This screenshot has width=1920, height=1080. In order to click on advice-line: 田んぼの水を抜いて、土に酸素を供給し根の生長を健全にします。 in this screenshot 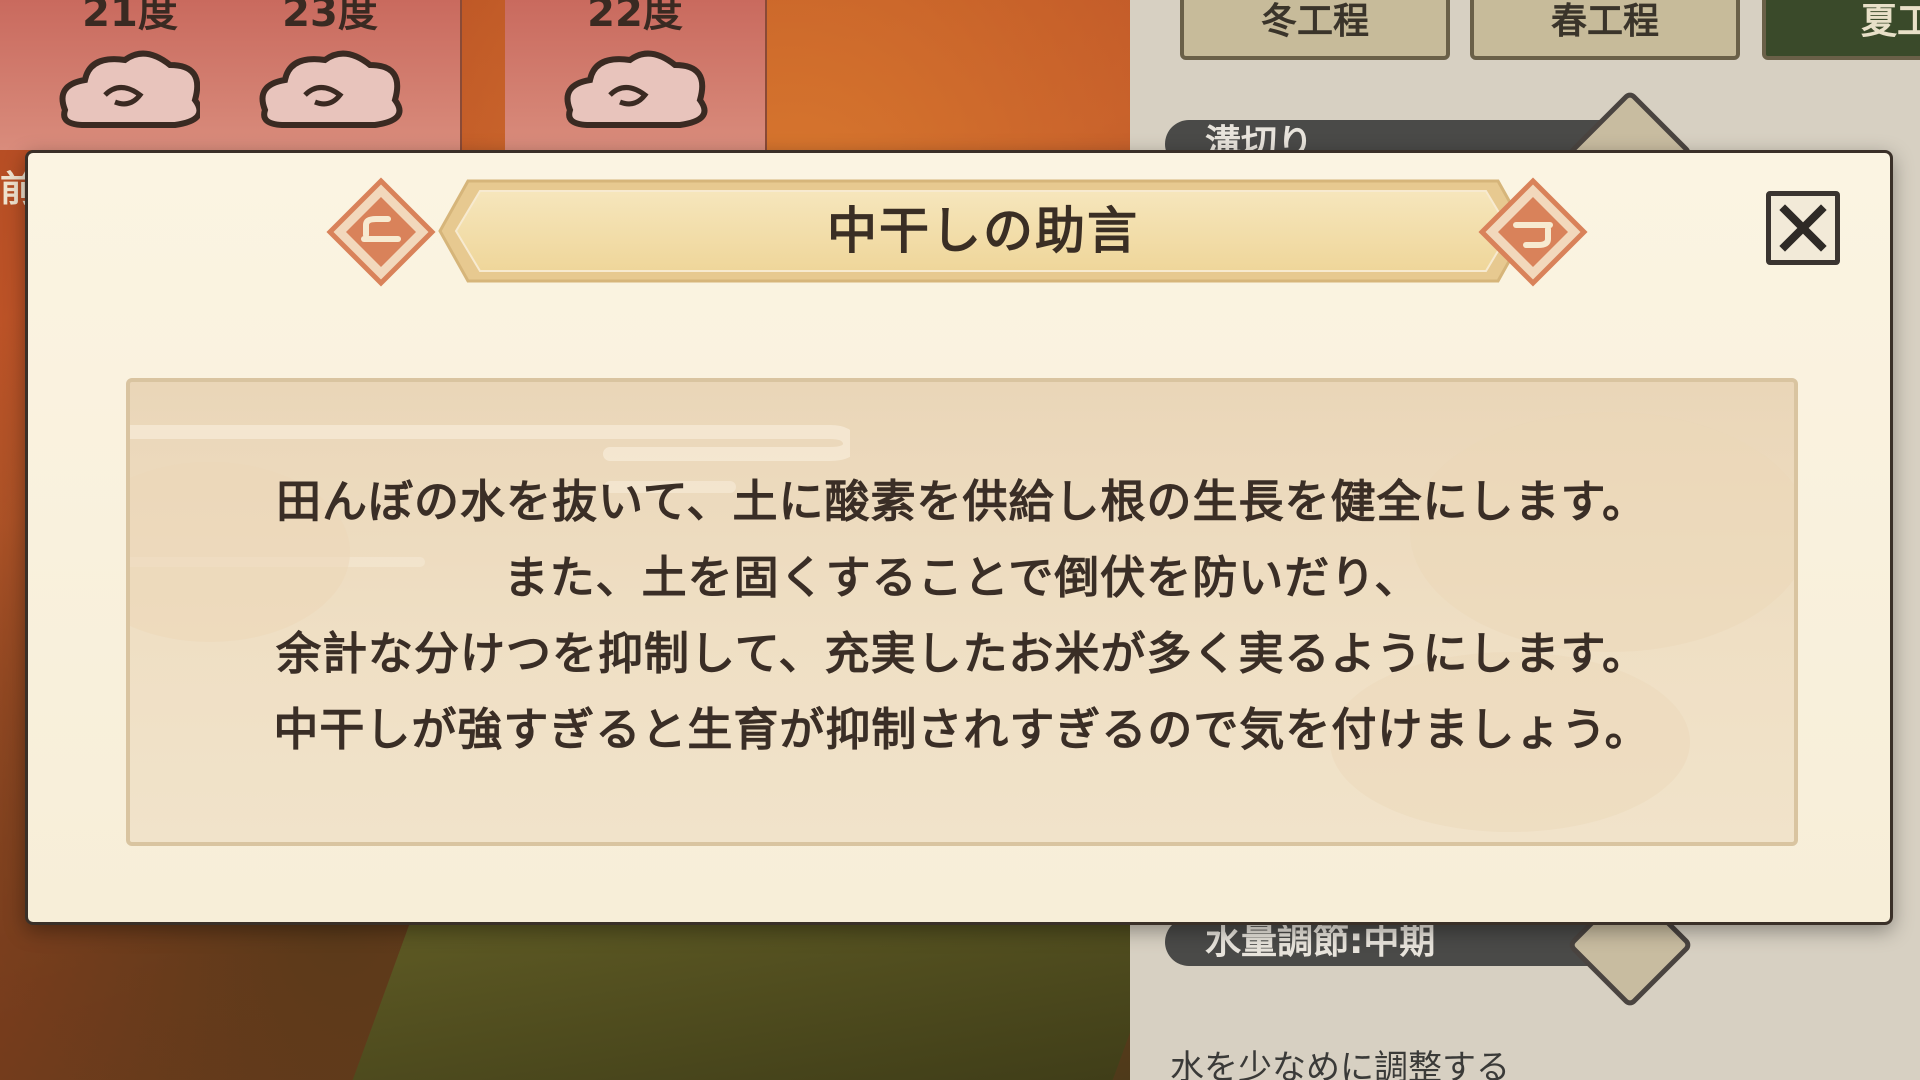, I will do `click(962, 501)`.